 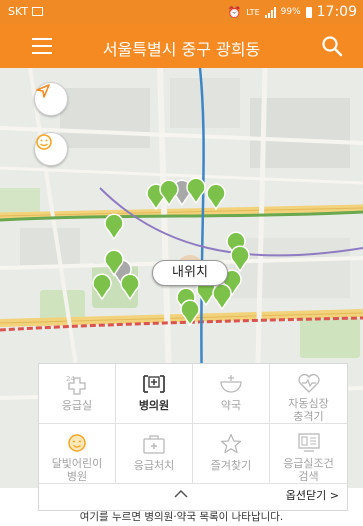 I want to click on network-type: LTE, so click(x=253, y=12).